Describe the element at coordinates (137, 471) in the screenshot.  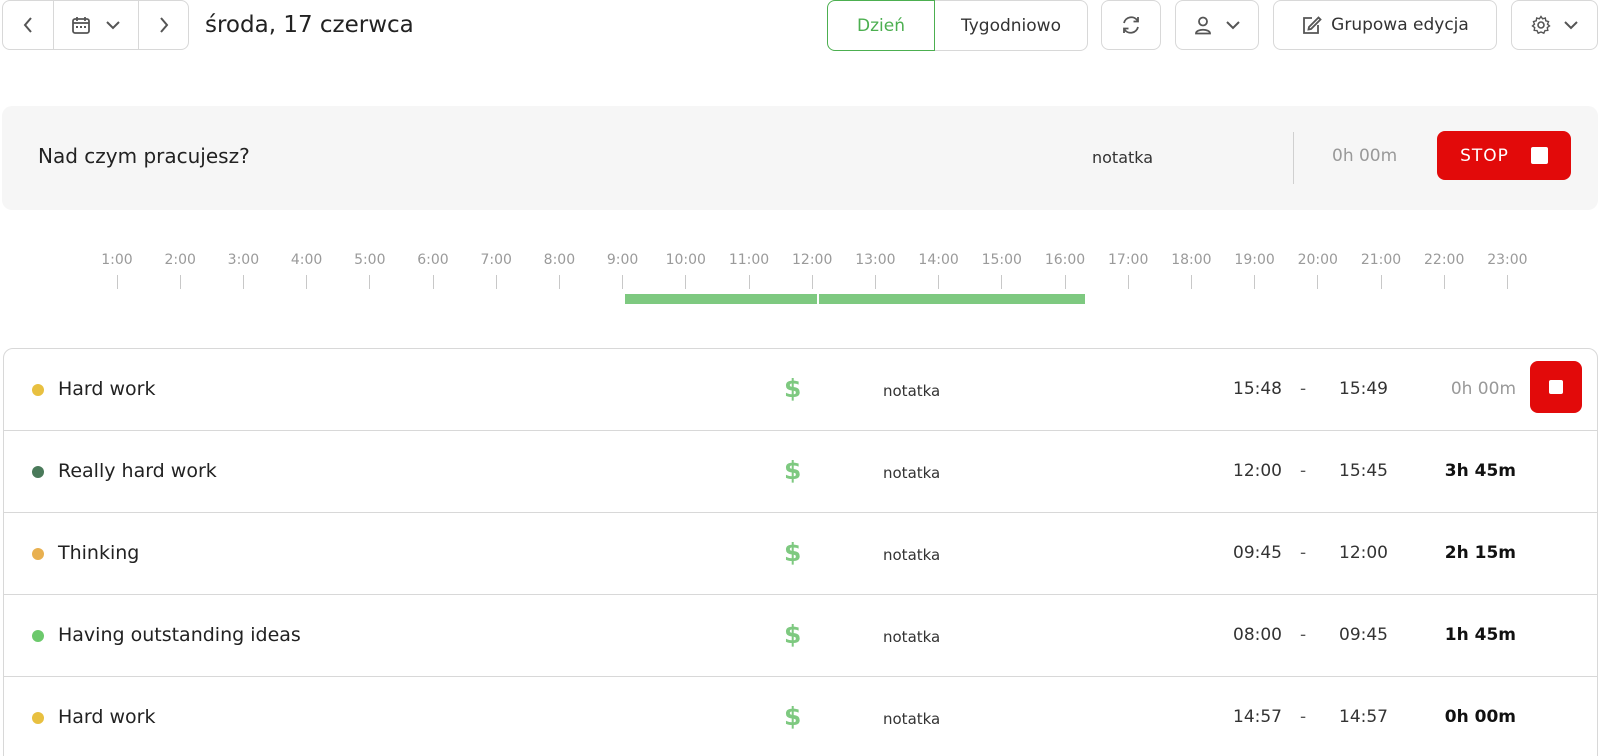
I see `entry-task-name: Really hard work` at that location.